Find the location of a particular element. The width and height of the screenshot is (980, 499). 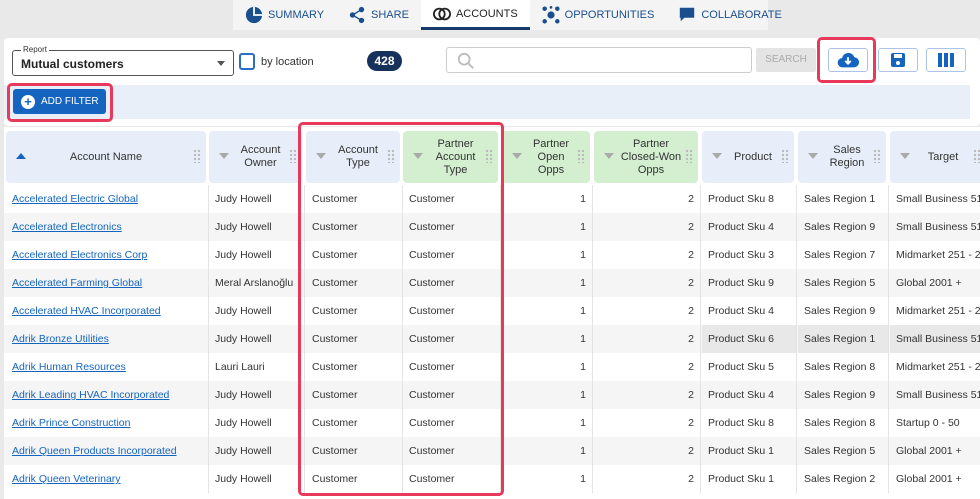

cell-sales-region: Sales Region 8 is located at coordinates (843, 367).